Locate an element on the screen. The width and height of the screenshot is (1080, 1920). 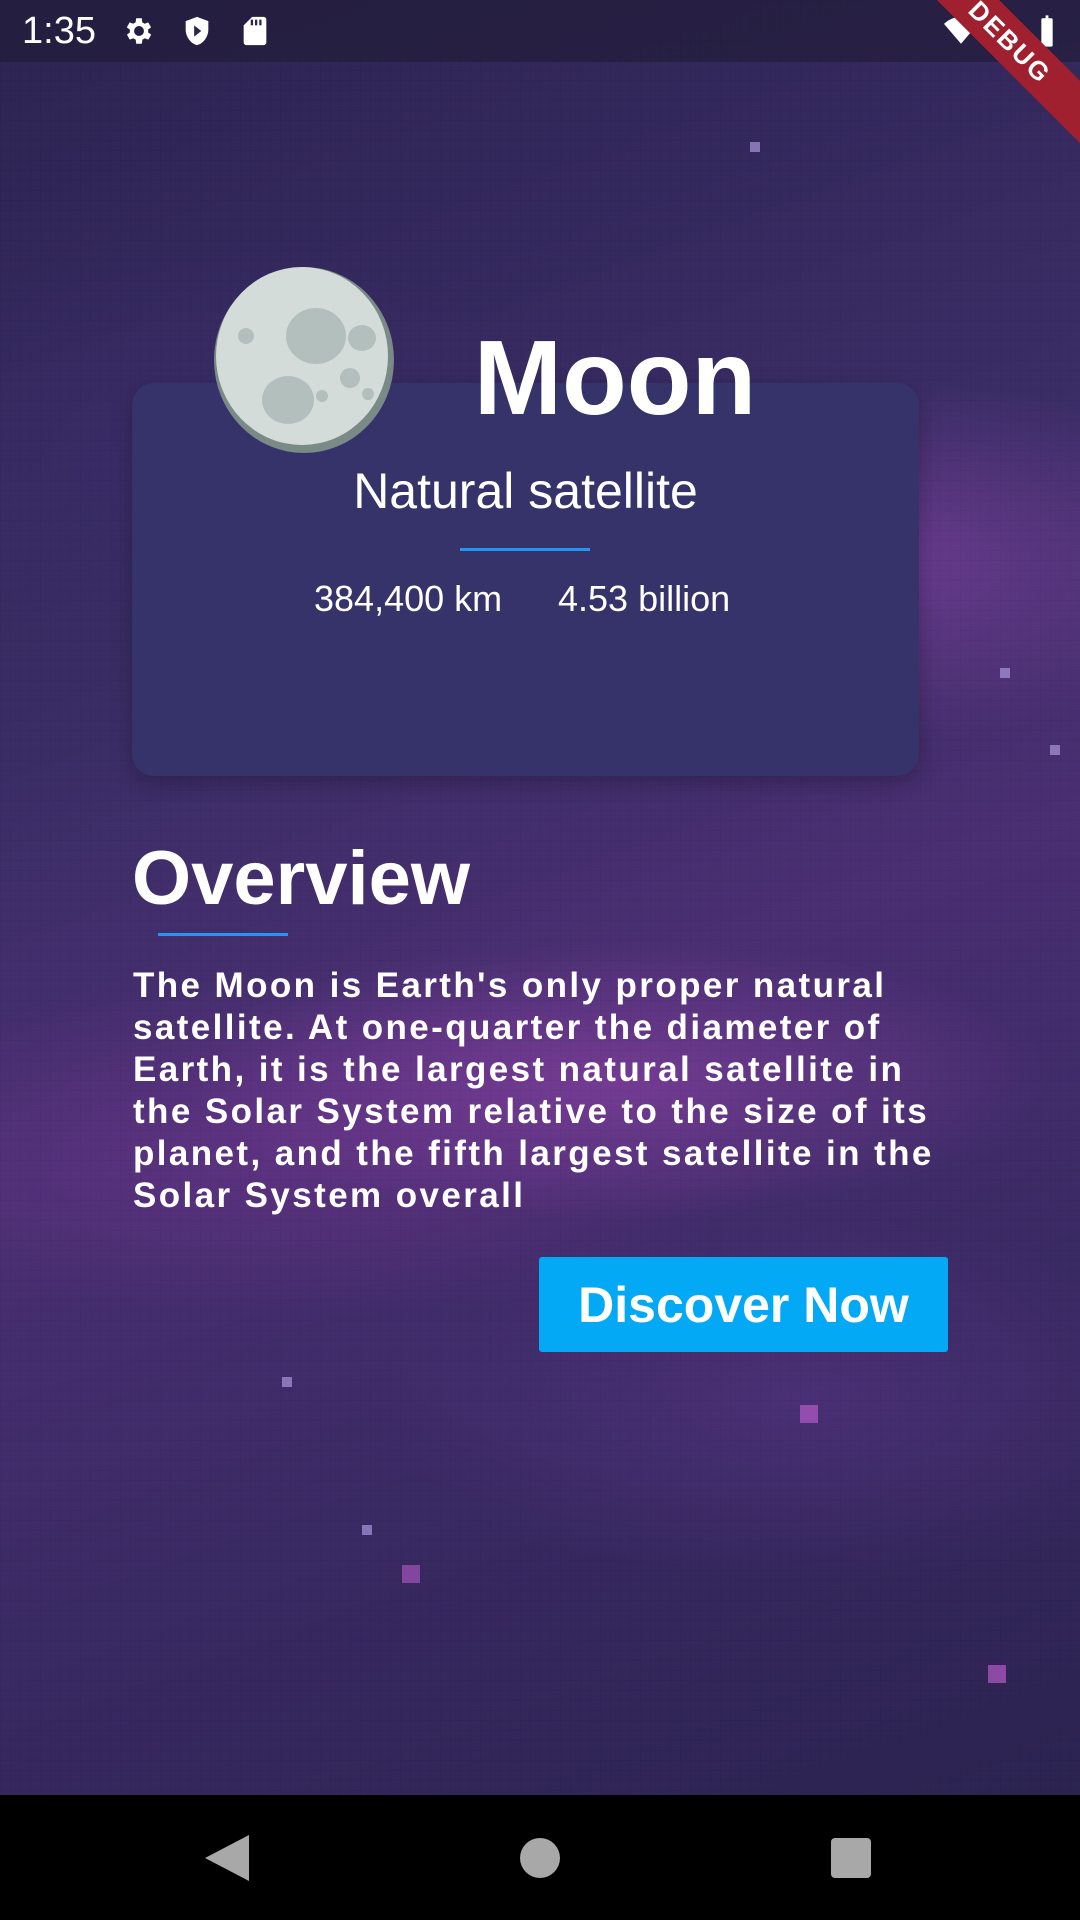
status-time: 1:35 is located at coordinates (59, 31).